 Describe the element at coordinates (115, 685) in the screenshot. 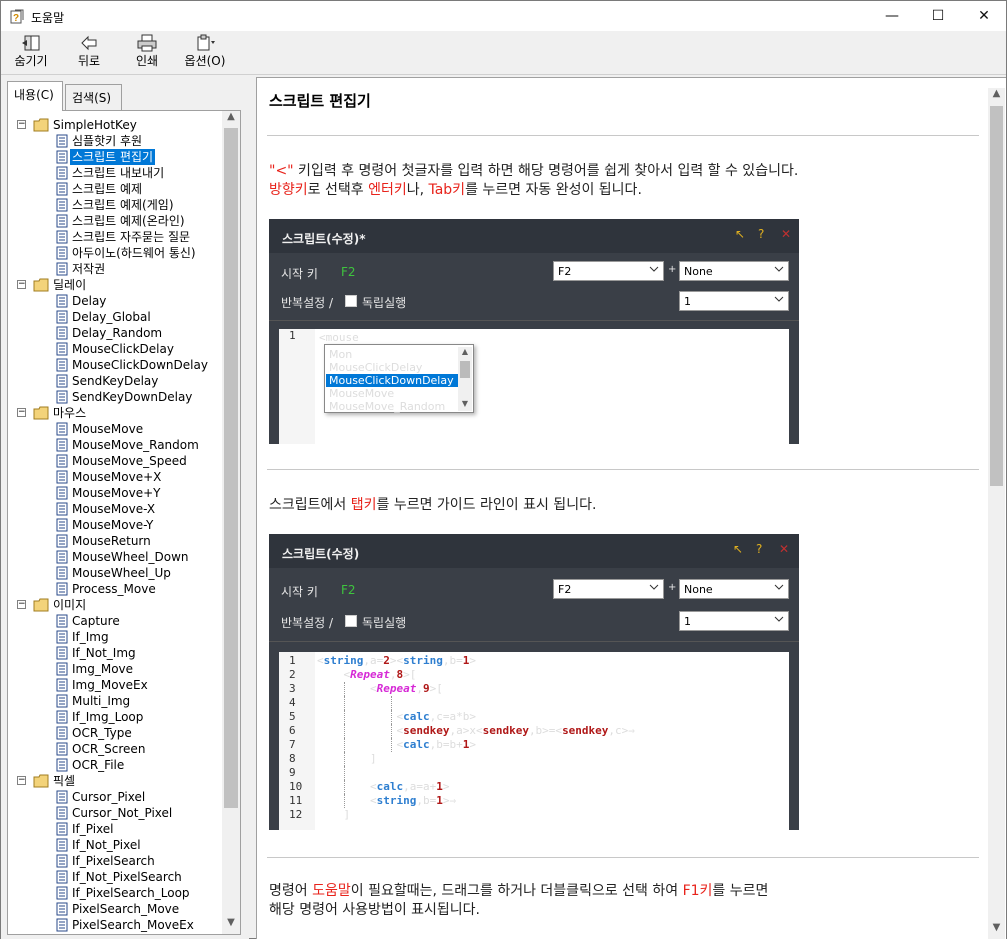

I see `tree-item: Img_MoveEx` at that location.